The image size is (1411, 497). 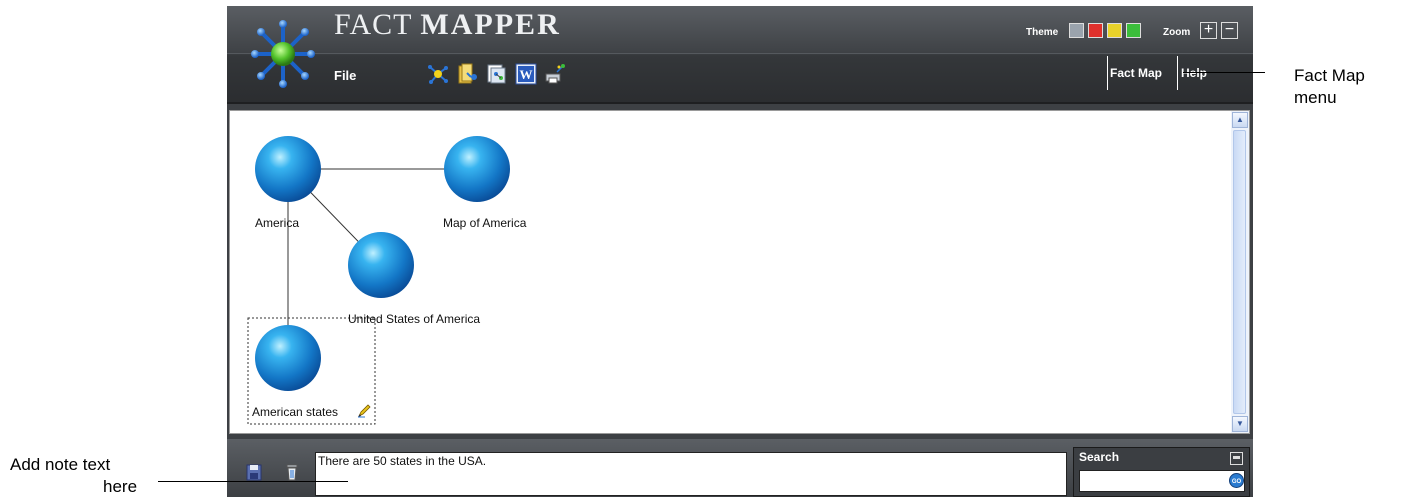 I want to click on minimize-search-icon, so click(x=1236, y=458).